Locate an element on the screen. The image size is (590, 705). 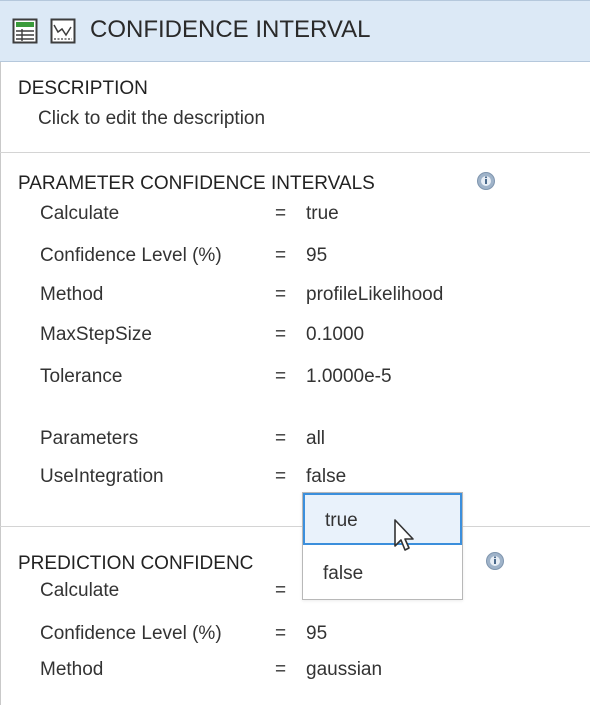
table-view-icon is located at coordinates (25, 33).